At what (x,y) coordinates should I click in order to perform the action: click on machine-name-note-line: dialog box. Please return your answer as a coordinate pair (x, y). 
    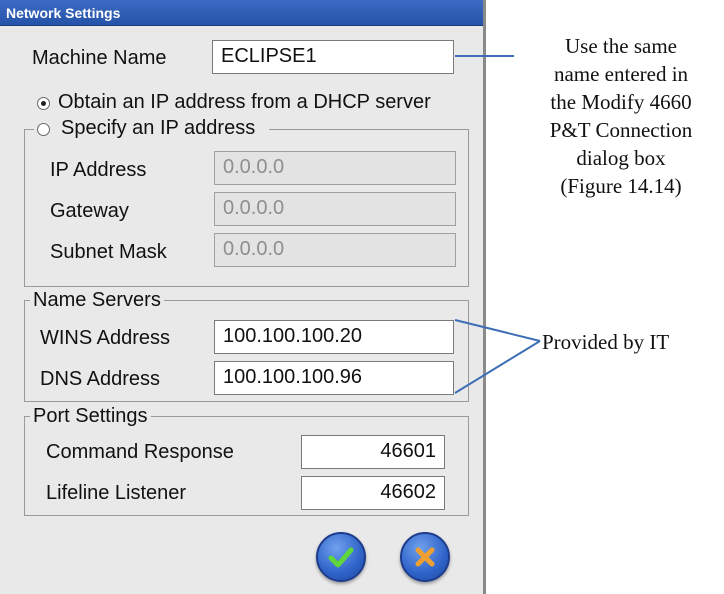
    Looking at the image, I should click on (621, 158).